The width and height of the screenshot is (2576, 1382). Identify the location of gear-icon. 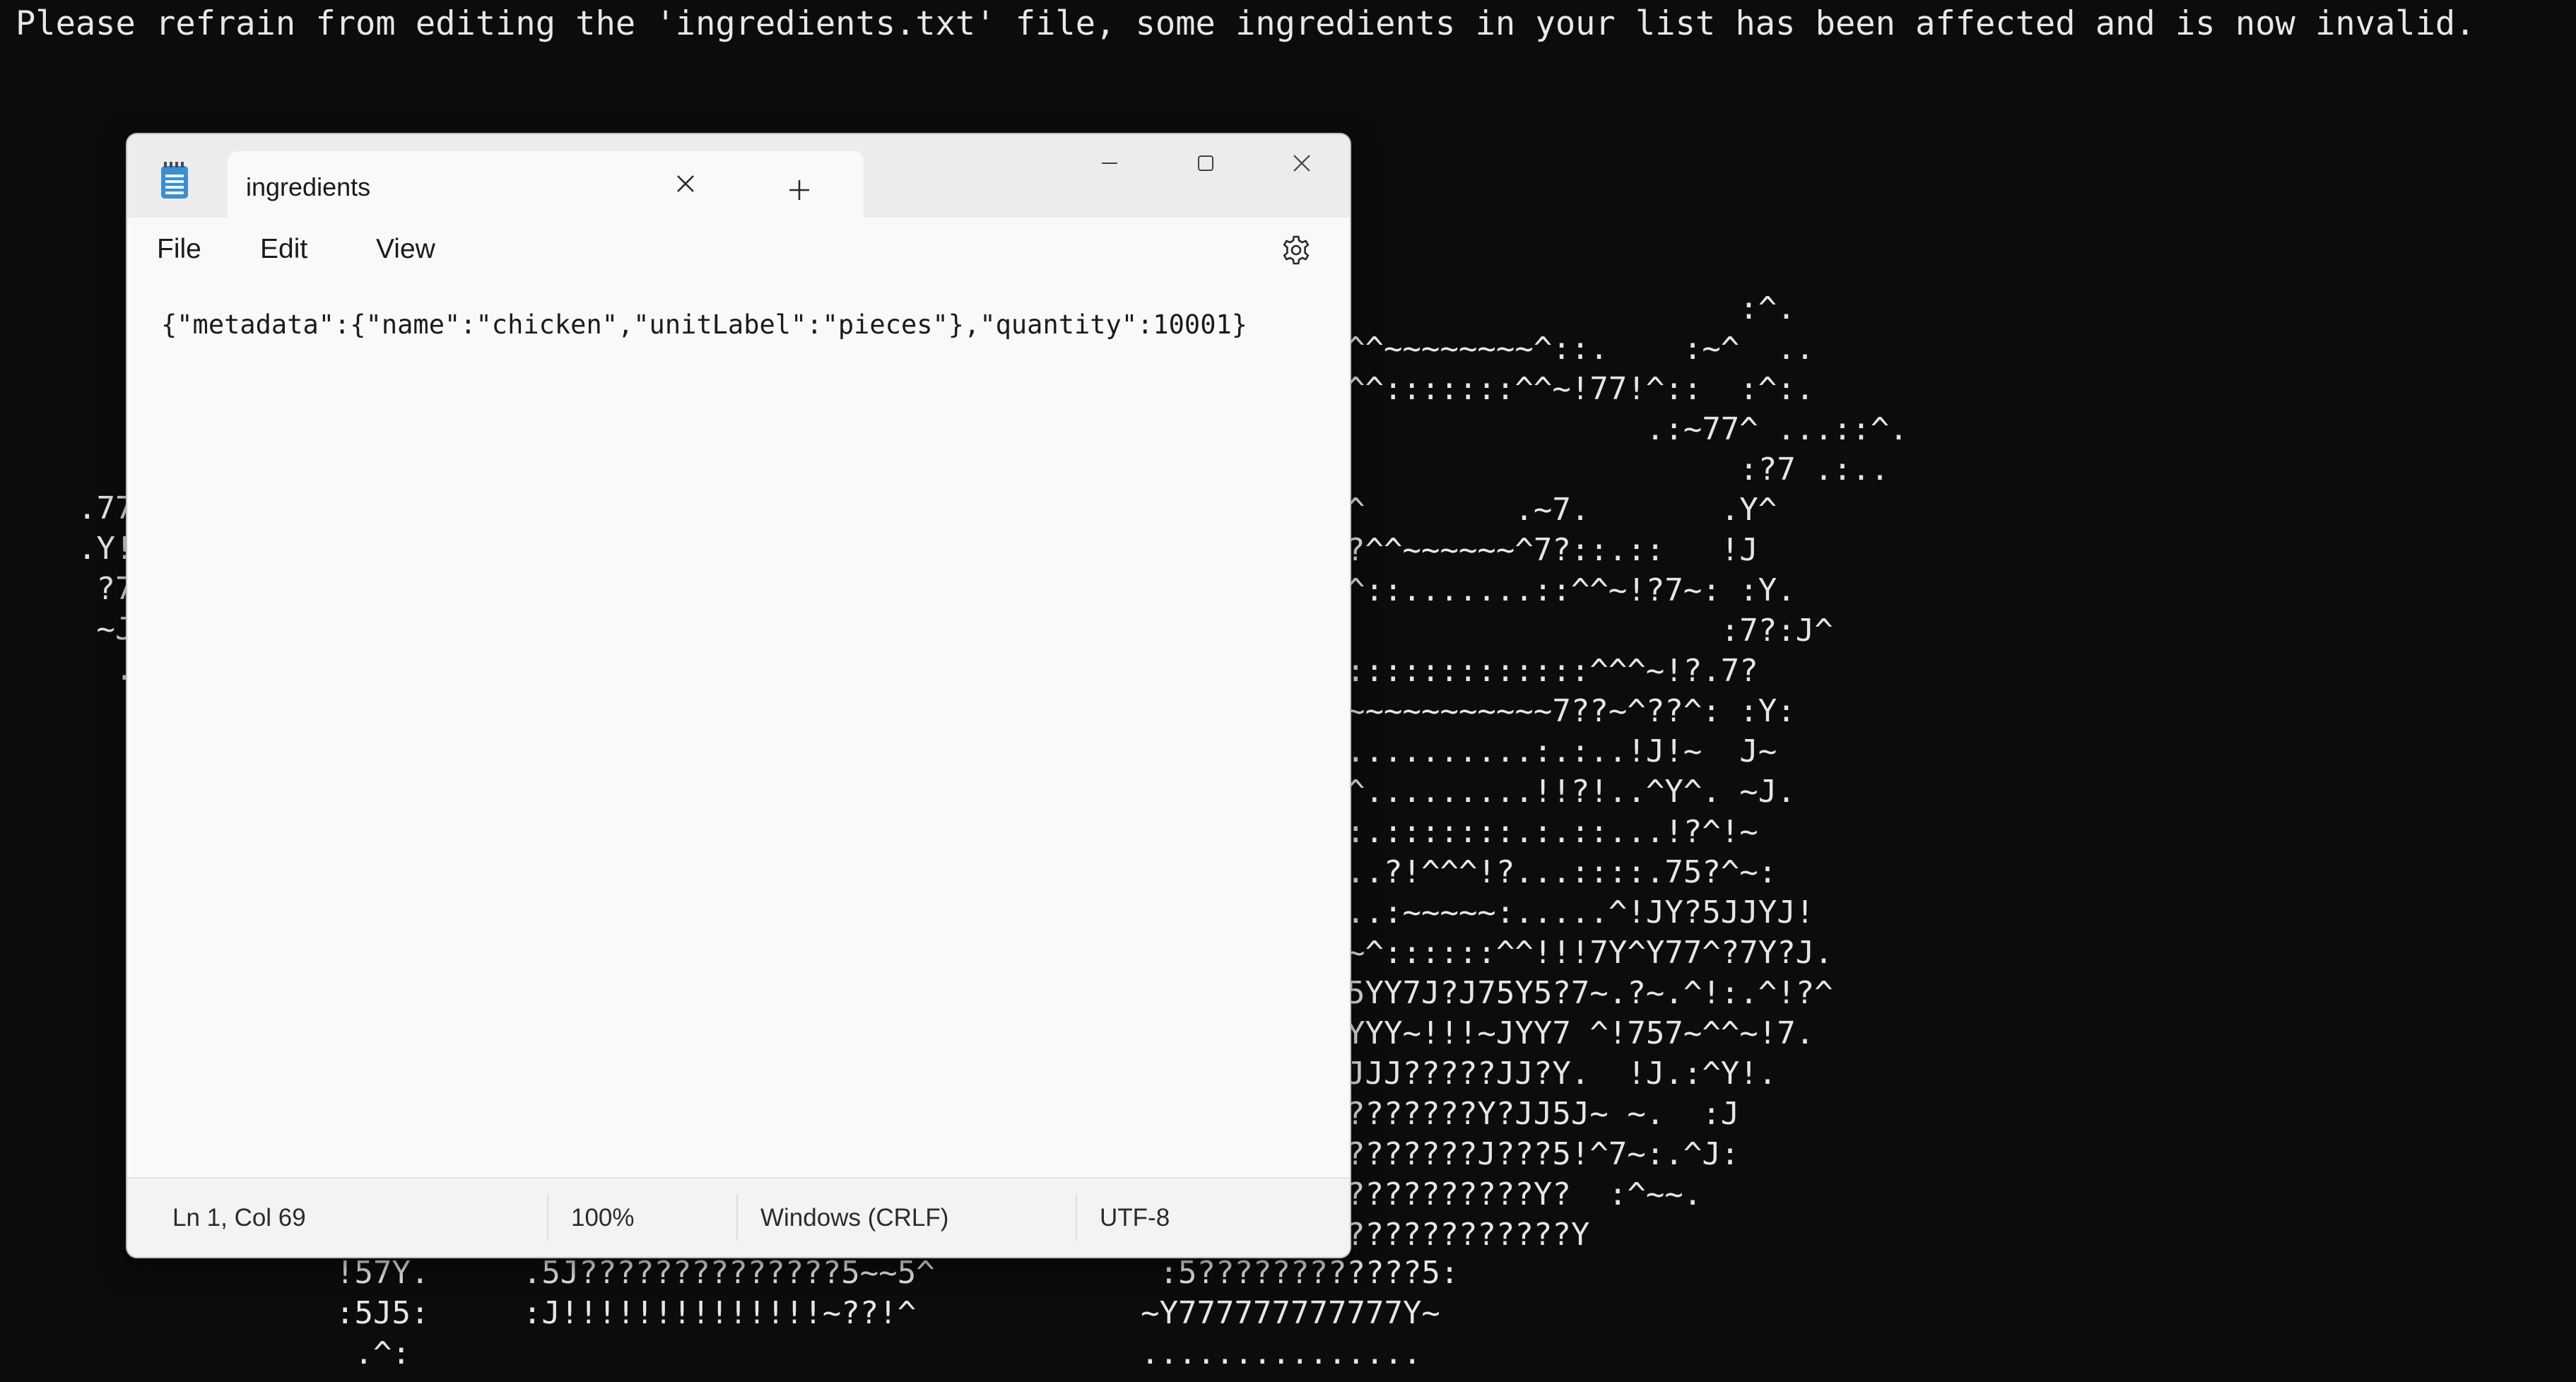
(1296, 250).